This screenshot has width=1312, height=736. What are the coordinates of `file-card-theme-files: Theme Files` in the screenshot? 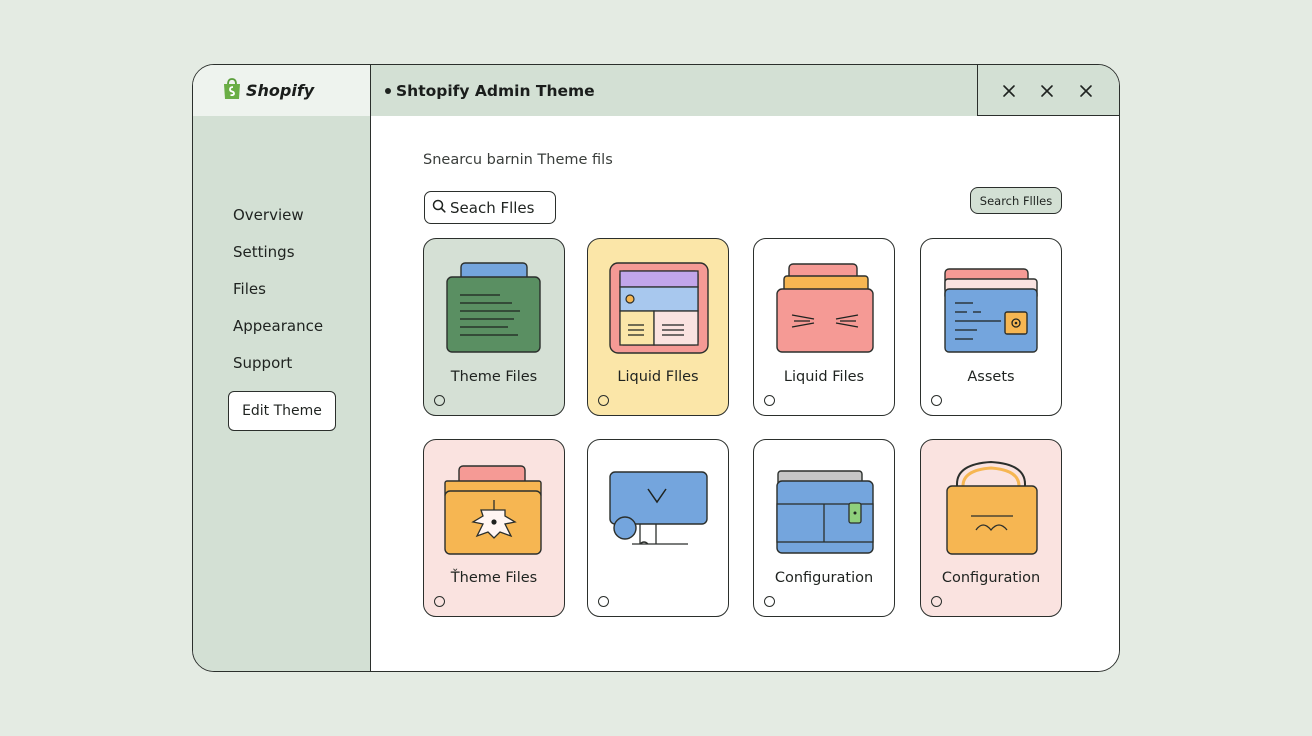 It's located at (494, 327).